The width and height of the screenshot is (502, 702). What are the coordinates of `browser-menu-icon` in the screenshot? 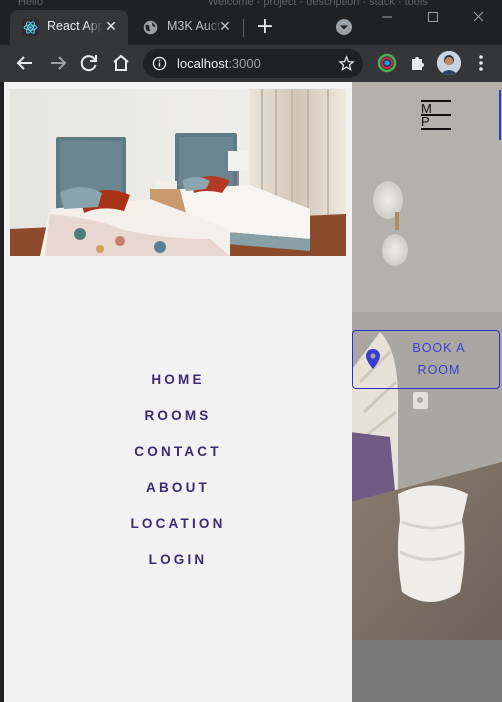 It's located at (481, 63).